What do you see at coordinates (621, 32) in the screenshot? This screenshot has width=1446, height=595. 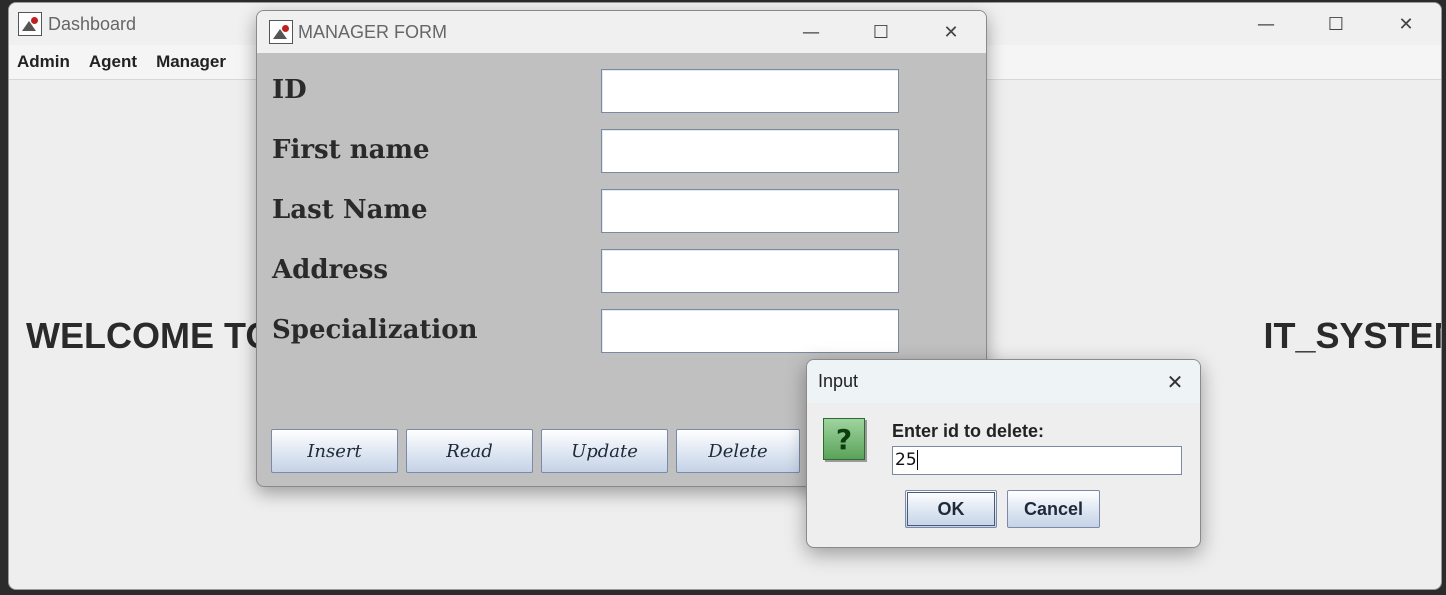 I see `manager-form-titlebar: MANAGER FORM — ☐ ✕` at bounding box center [621, 32].